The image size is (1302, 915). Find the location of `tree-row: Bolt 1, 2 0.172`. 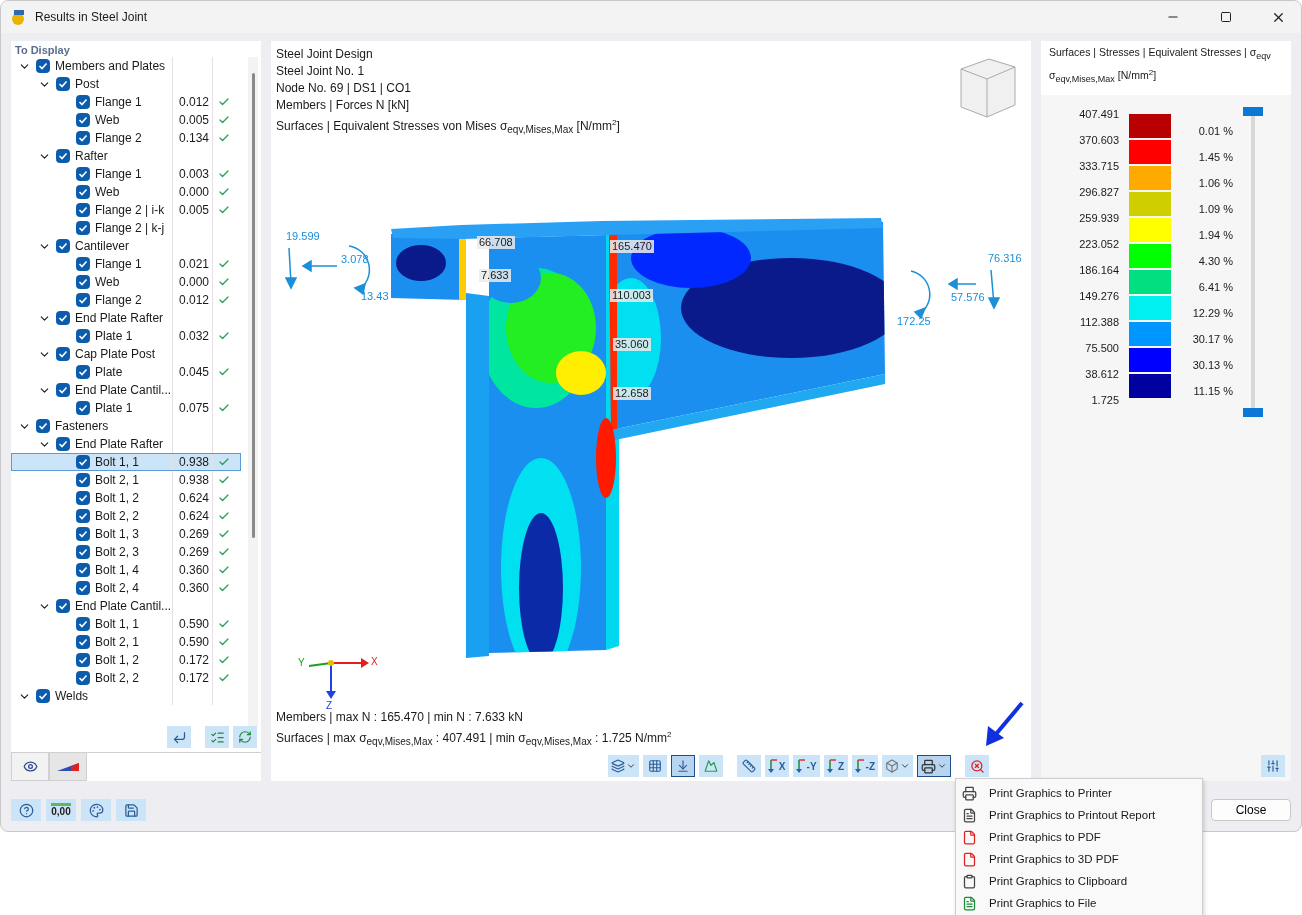

tree-row: Bolt 1, 2 0.172 is located at coordinates (126, 660).